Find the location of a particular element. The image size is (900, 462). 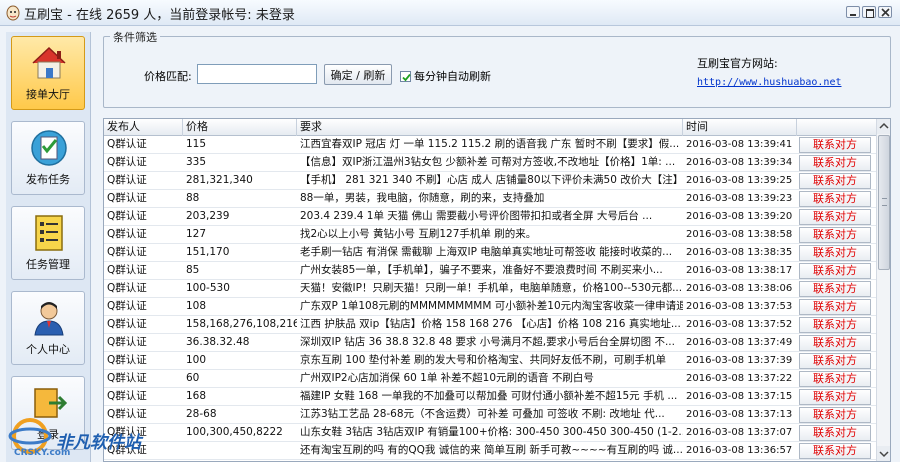

time-cell: 2016-03-08 13:39:25 is located at coordinates (739, 180).